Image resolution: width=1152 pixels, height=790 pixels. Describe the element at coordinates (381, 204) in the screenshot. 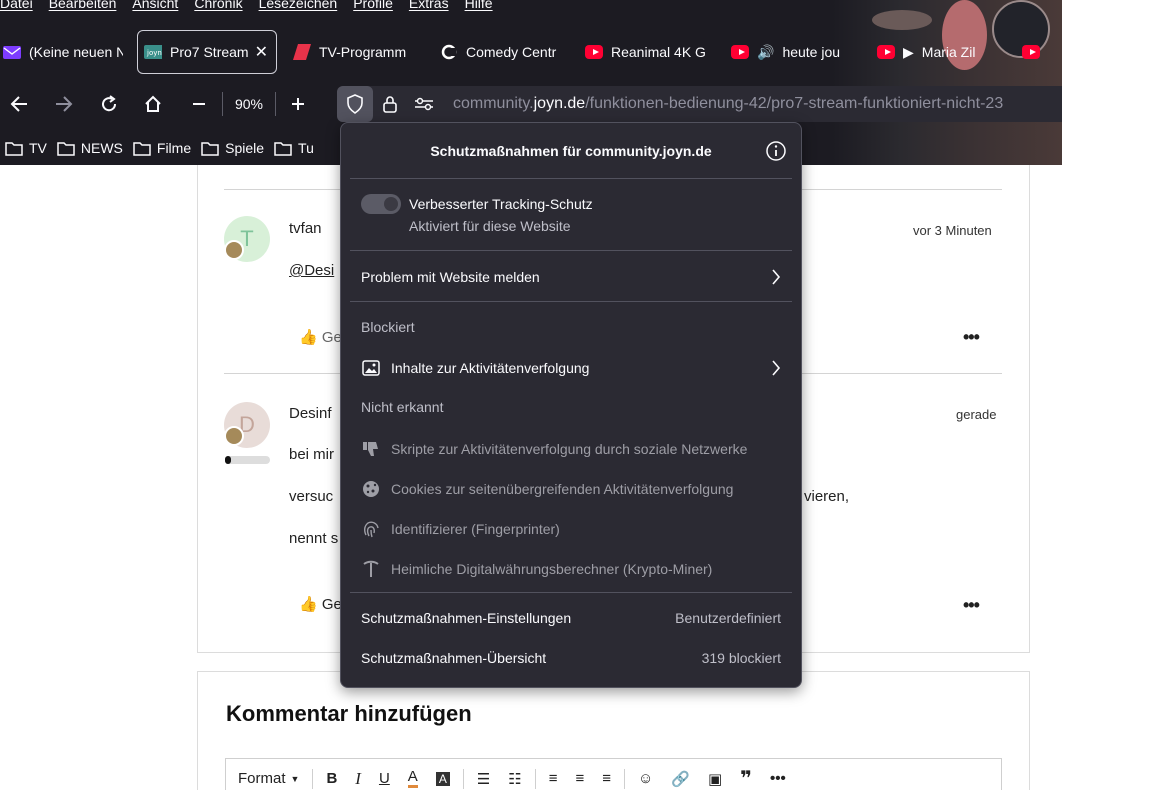

I see `tracking-protection-toggle` at that location.